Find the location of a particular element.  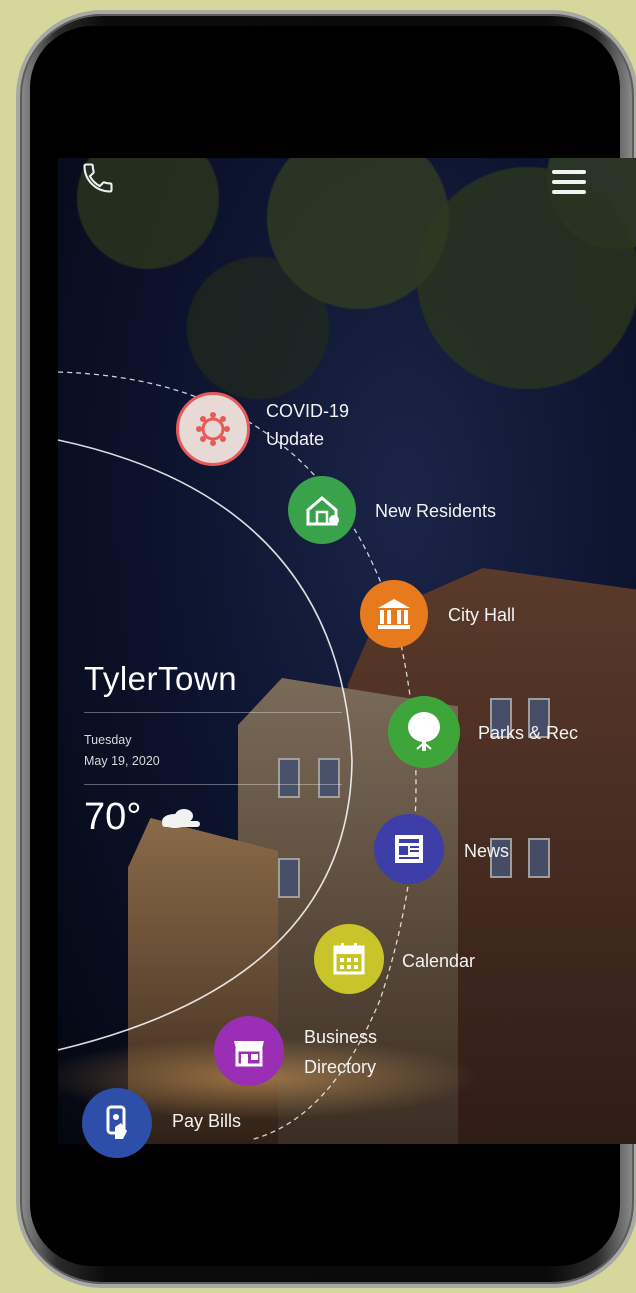

menu-label-calendar: Calendar is located at coordinates (439, 961).